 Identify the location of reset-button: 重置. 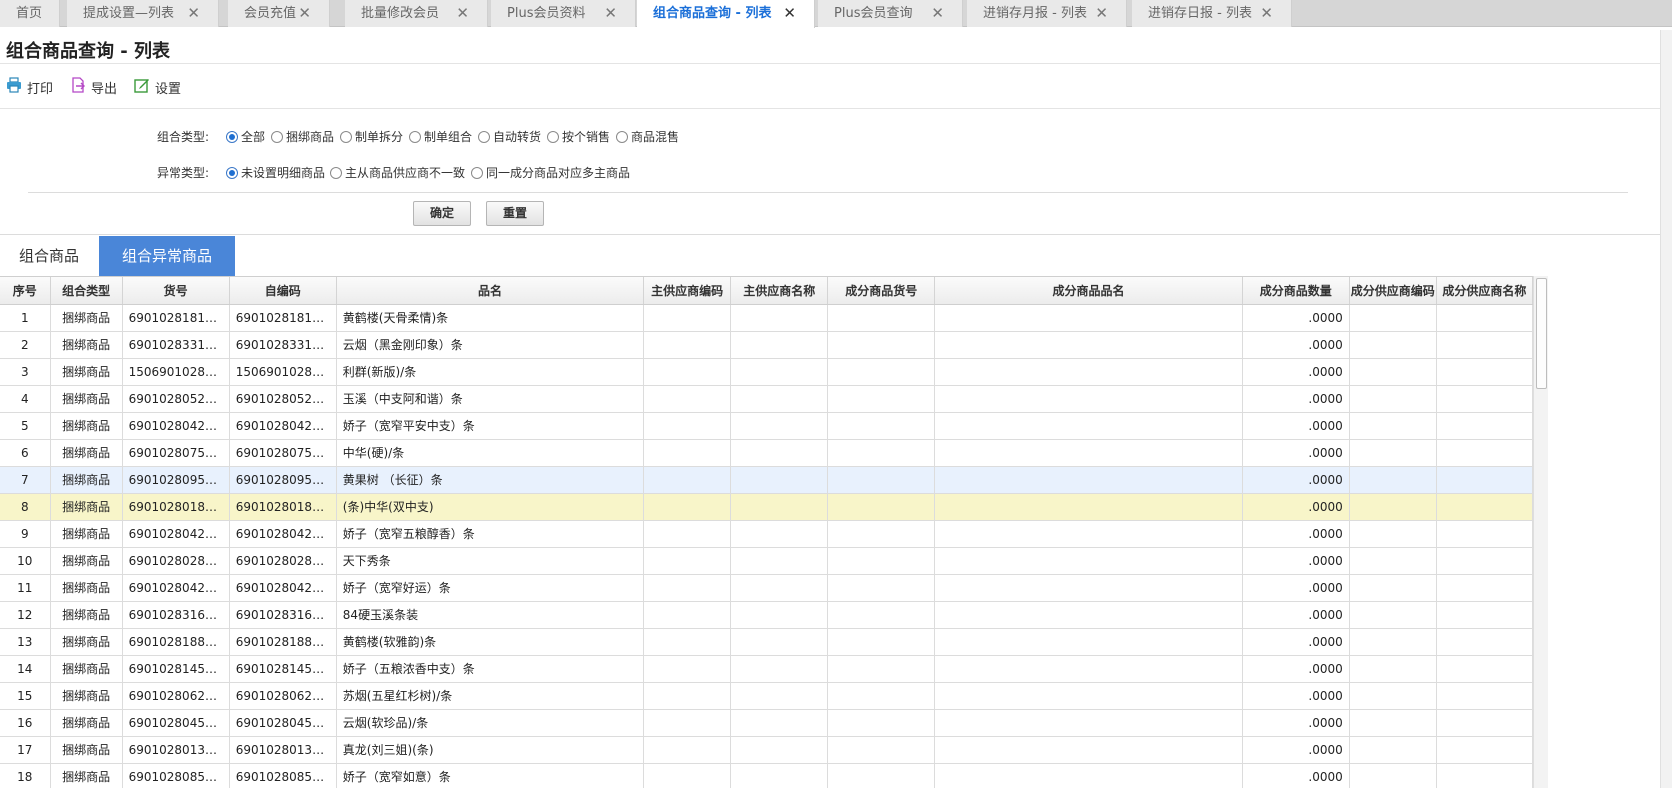
(515, 213).